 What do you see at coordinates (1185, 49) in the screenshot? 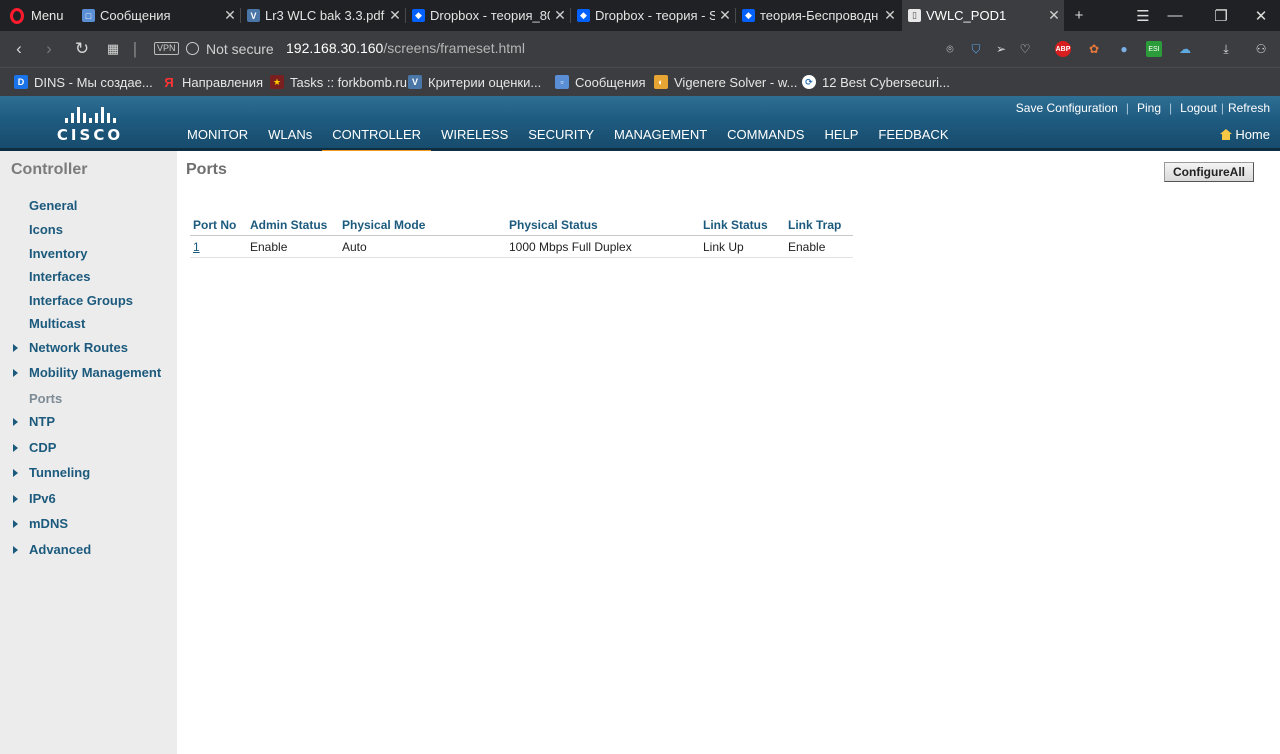
I see `cloud-icon: ☁` at bounding box center [1185, 49].